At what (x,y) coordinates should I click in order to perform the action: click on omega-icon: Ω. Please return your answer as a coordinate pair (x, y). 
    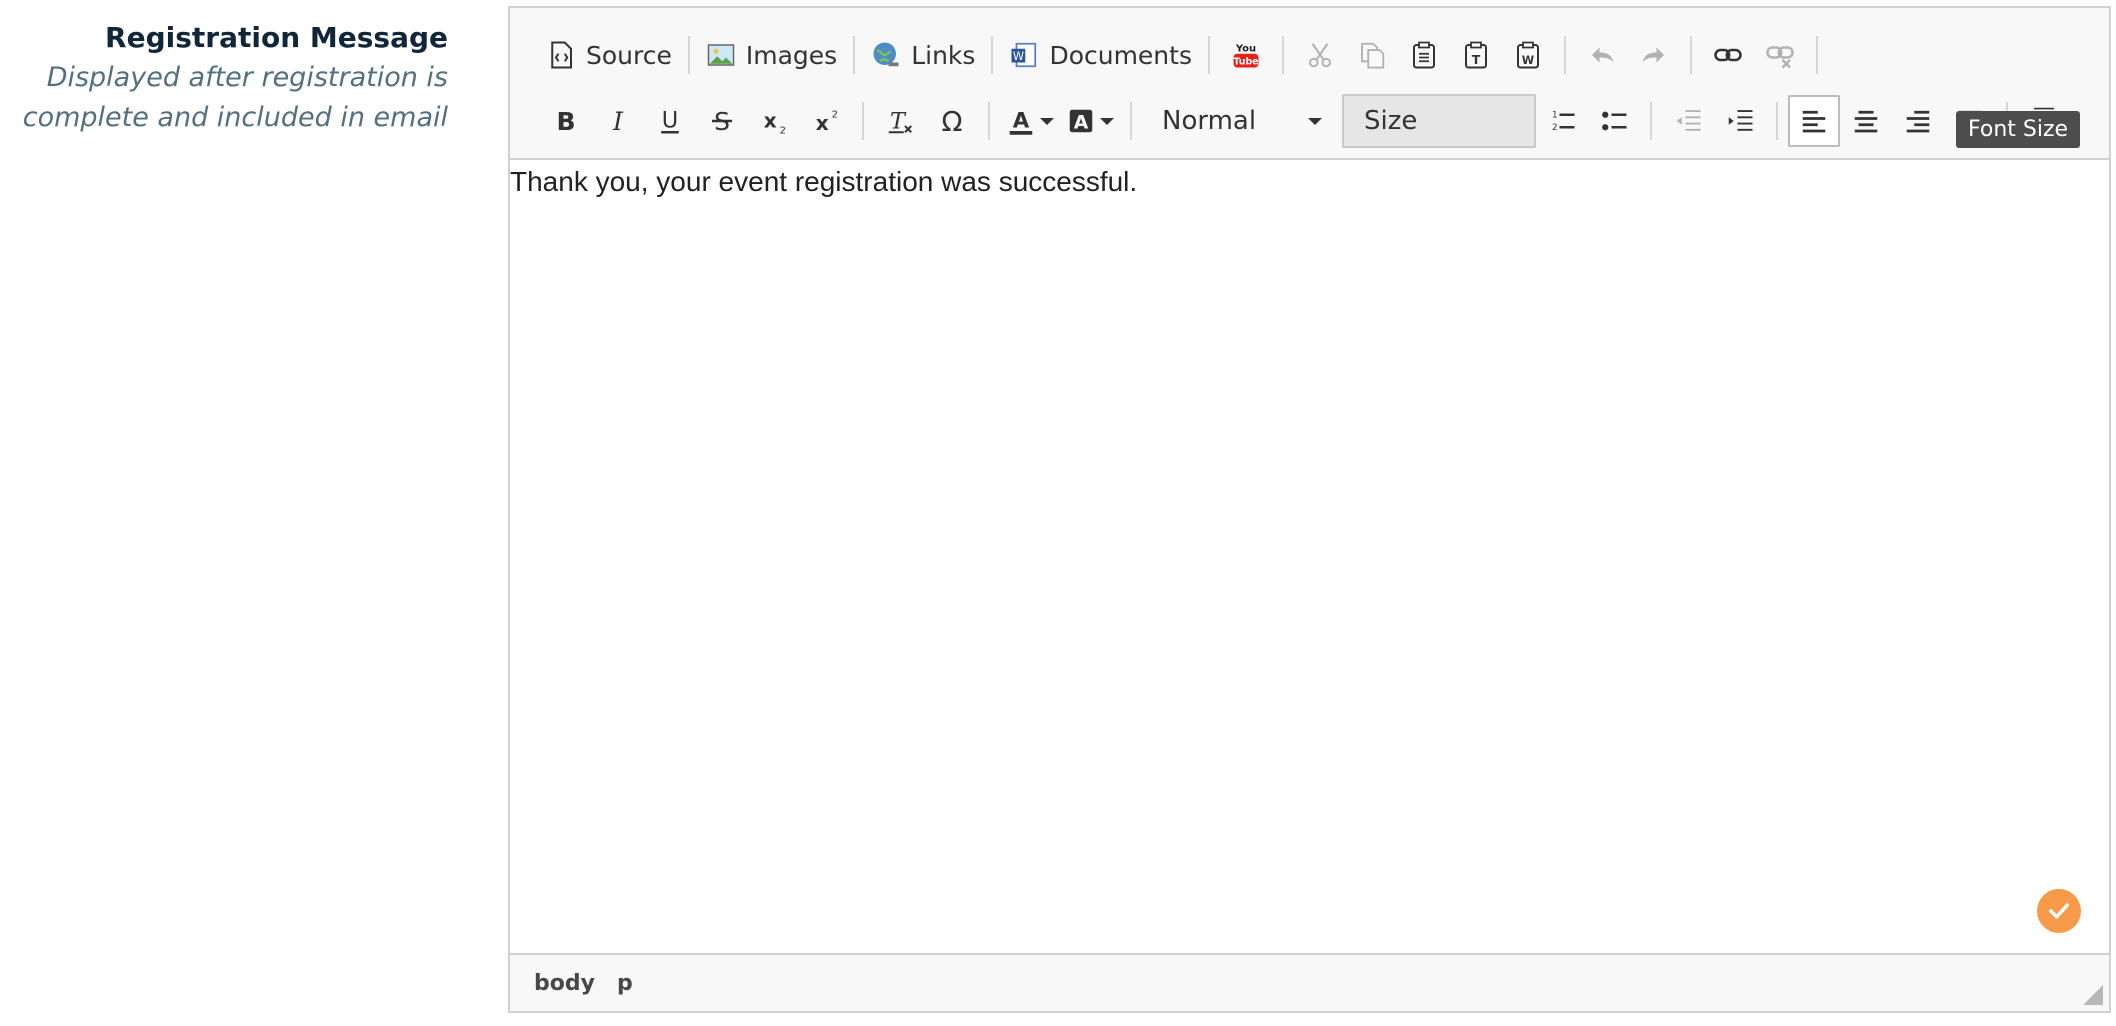
    Looking at the image, I should click on (951, 121).